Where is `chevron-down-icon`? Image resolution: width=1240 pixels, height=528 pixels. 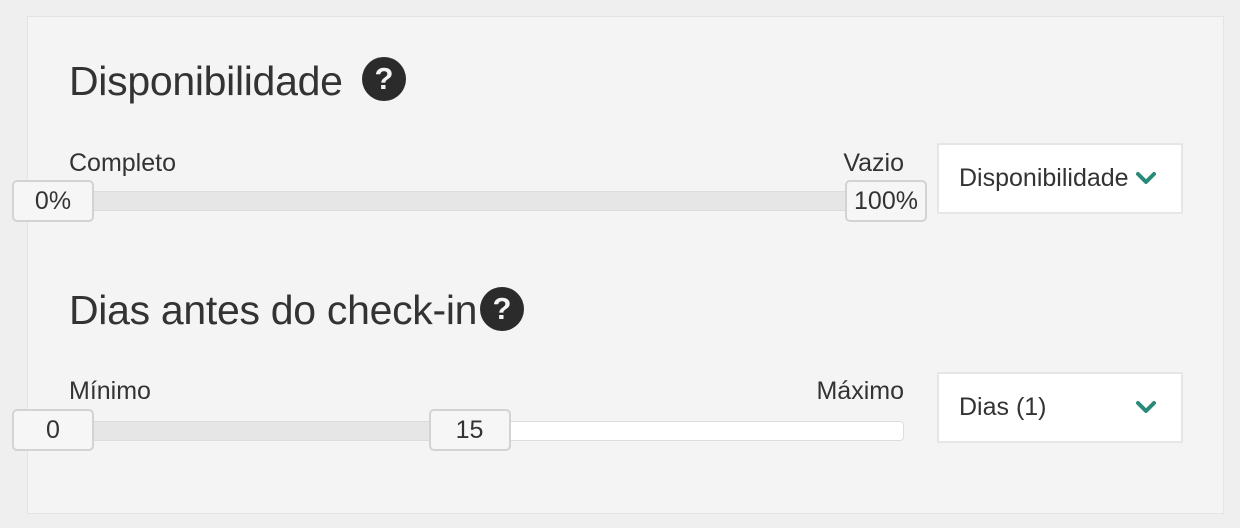
chevron-down-icon is located at coordinates (1146, 407).